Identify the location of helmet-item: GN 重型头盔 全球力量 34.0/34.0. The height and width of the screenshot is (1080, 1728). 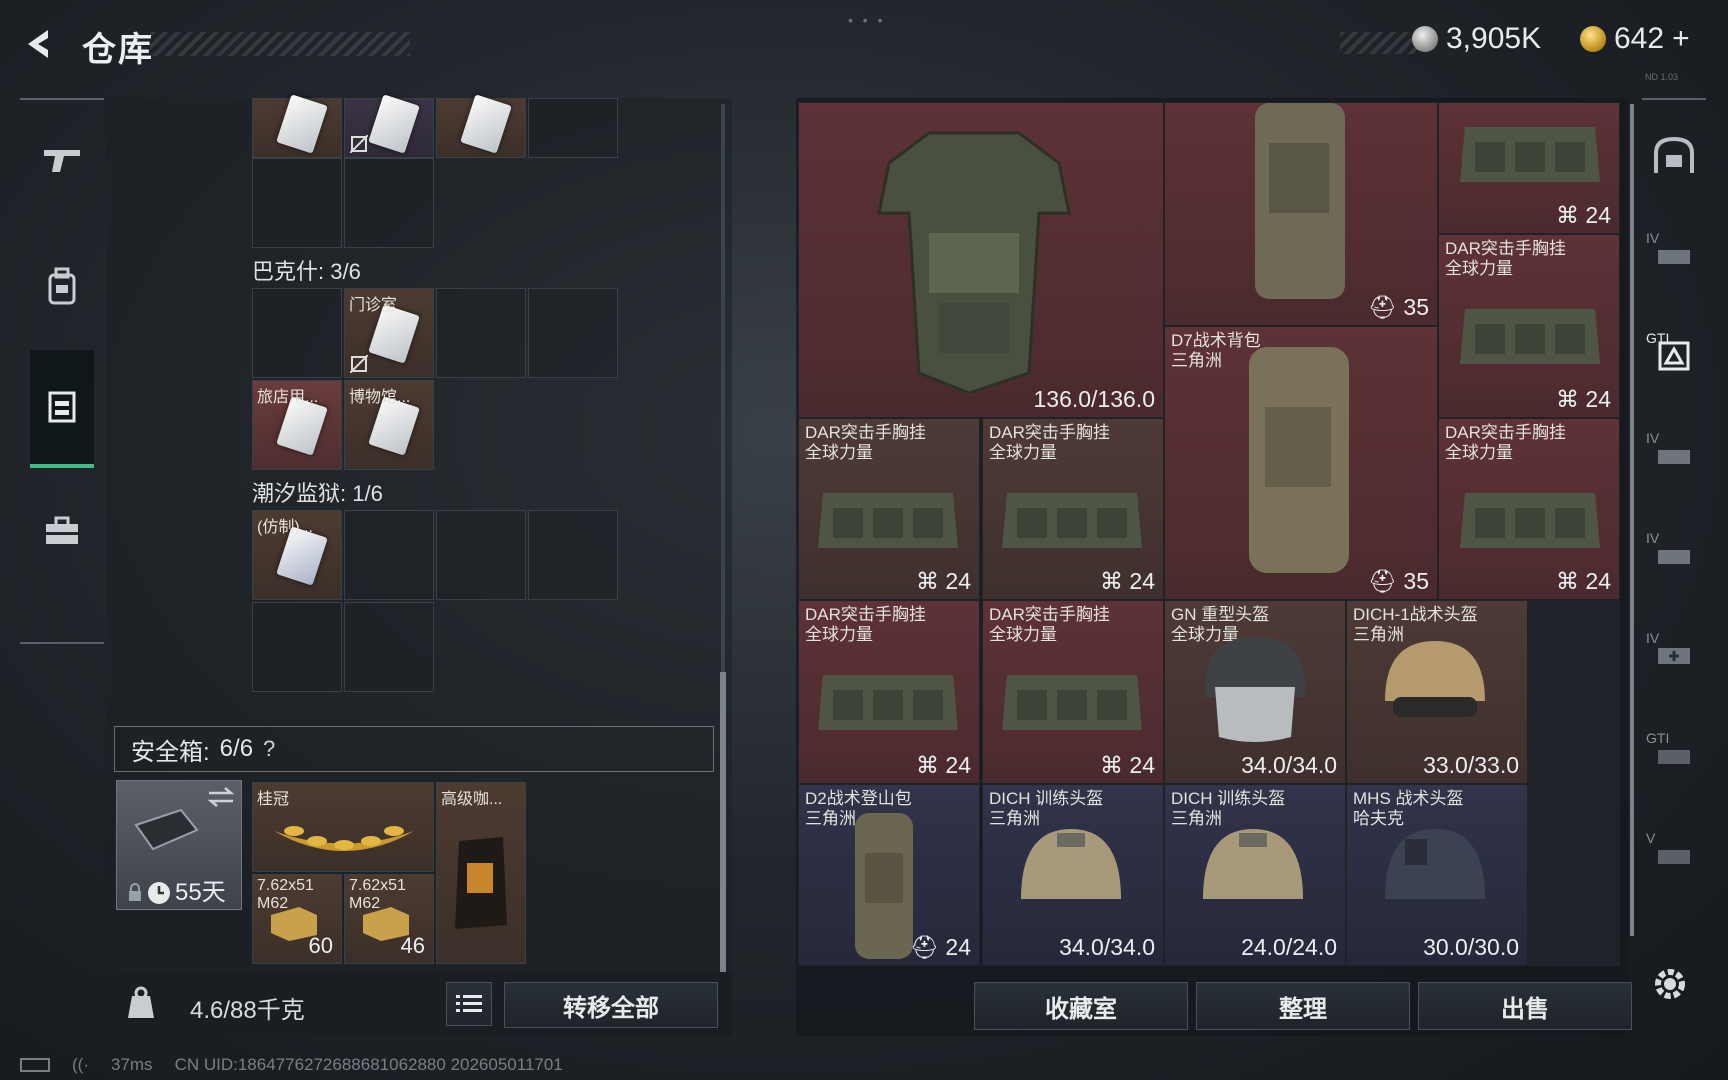
(1255, 692).